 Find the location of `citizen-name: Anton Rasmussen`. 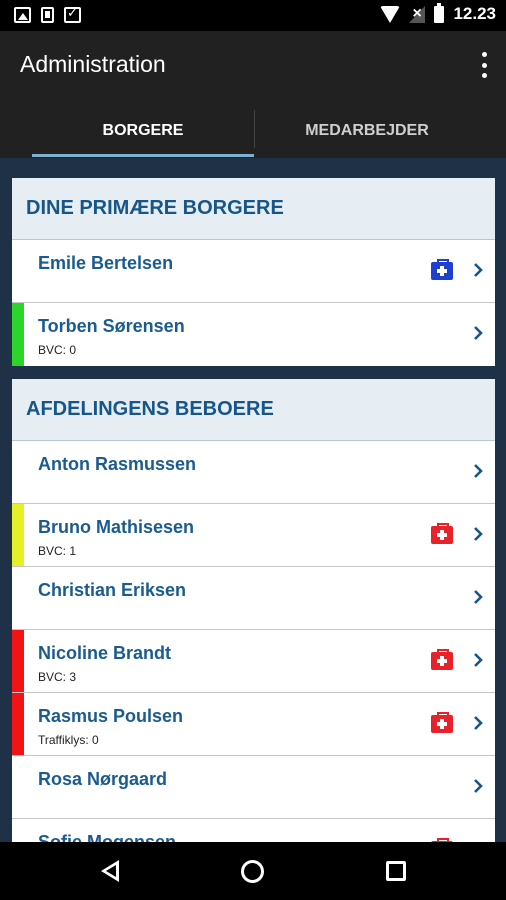

citizen-name: Anton Rasmussen is located at coordinates (117, 464).